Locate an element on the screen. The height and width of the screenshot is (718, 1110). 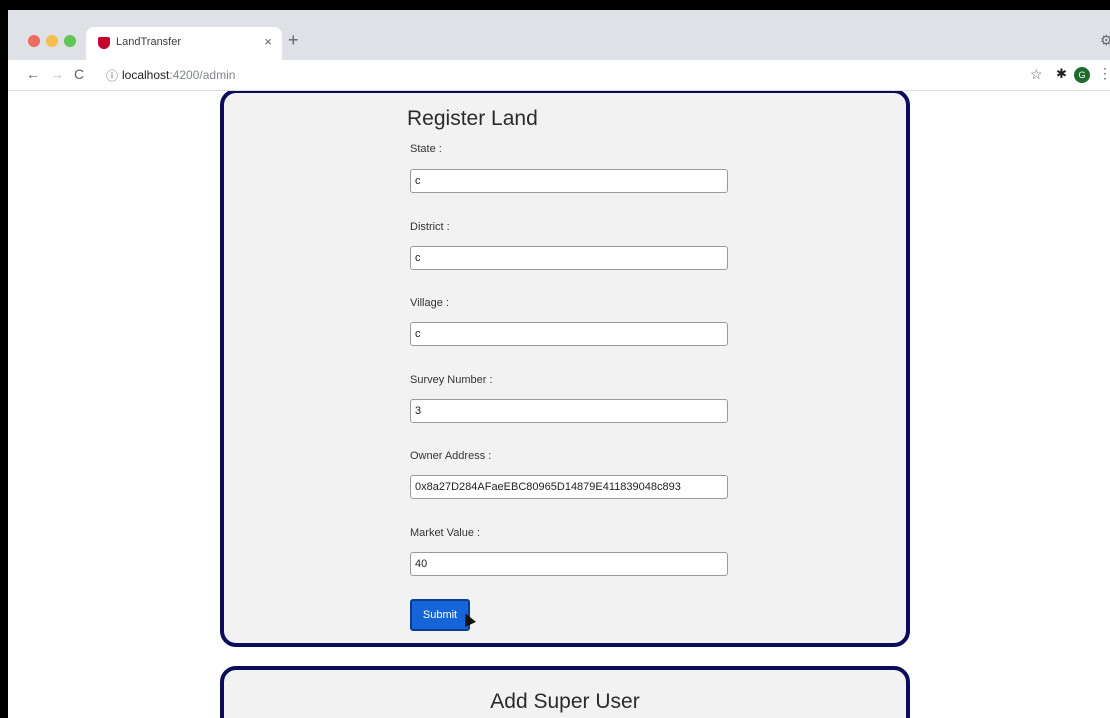
info-icon: ⓘ is located at coordinates (112, 75).